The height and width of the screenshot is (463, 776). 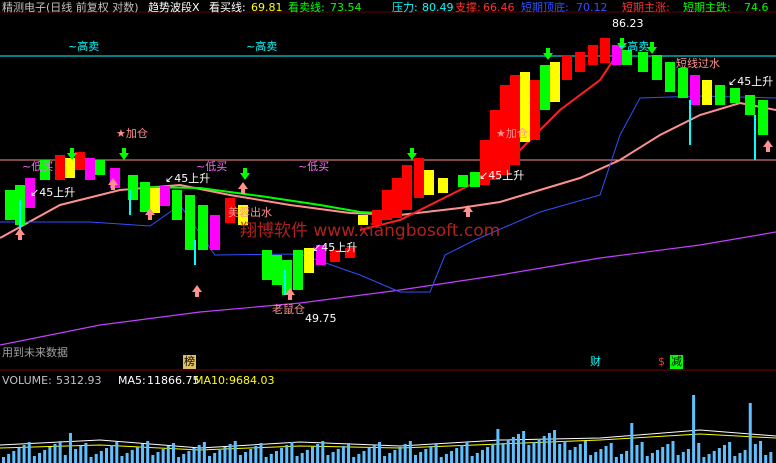 I want to click on high-sell-label: ~高卖, so click(x=262, y=46).